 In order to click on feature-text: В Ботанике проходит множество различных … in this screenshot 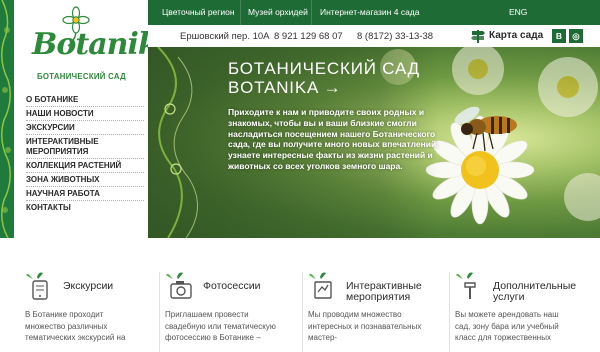, I will do `click(75, 326)`.